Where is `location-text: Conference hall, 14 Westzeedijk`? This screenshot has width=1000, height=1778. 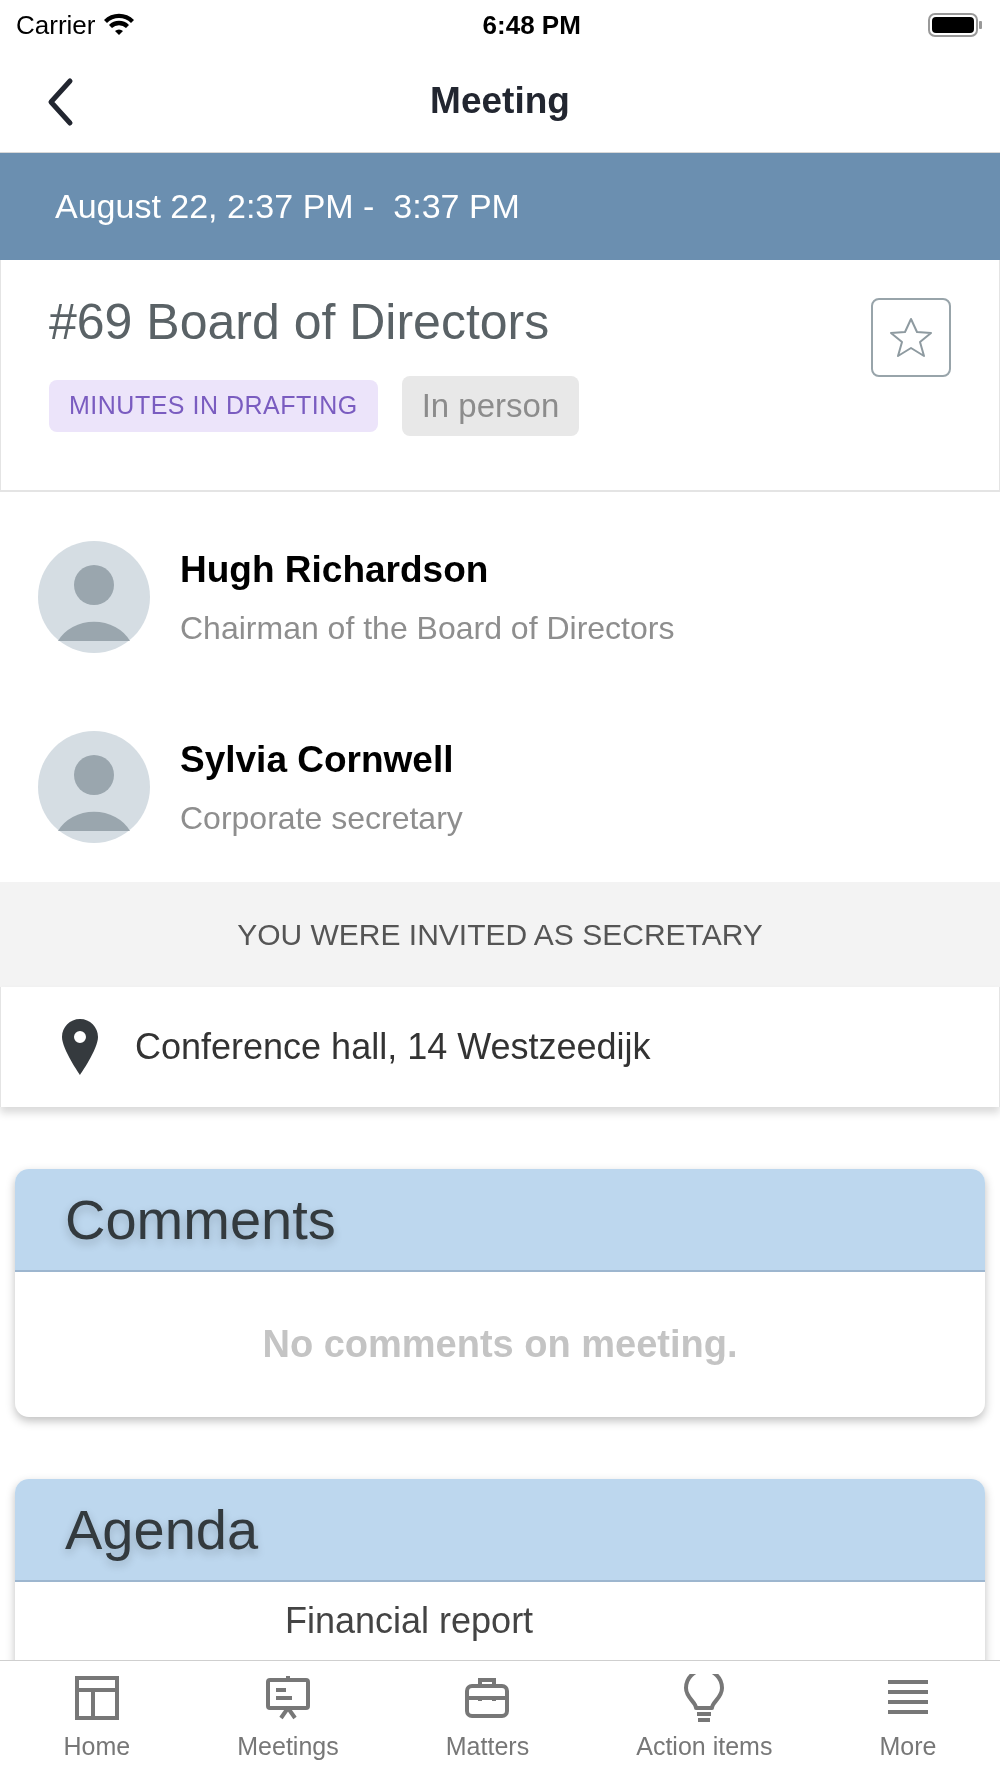
location-text: Conference hall, 14 Westzeedijk is located at coordinates (393, 1047).